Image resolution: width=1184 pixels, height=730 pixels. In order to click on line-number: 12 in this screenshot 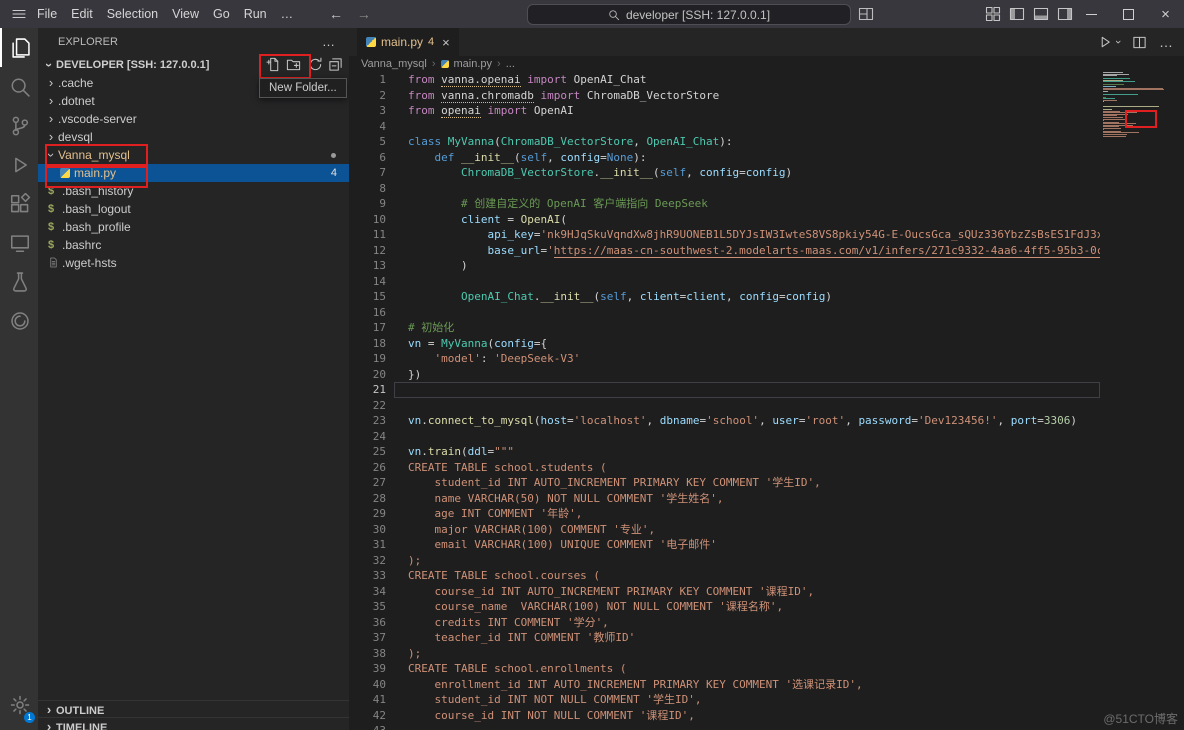, I will do `click(367, 251)`.